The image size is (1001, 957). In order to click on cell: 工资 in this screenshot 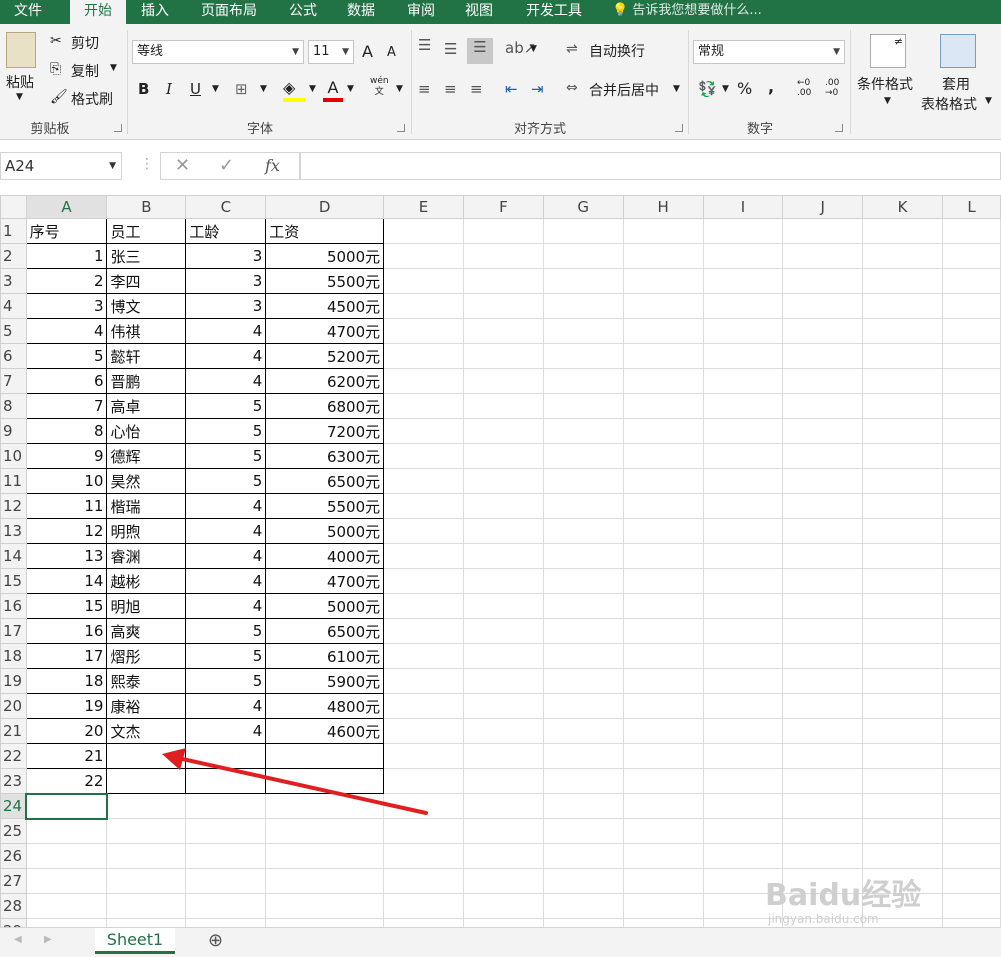, I will do `click(325, 231)`.